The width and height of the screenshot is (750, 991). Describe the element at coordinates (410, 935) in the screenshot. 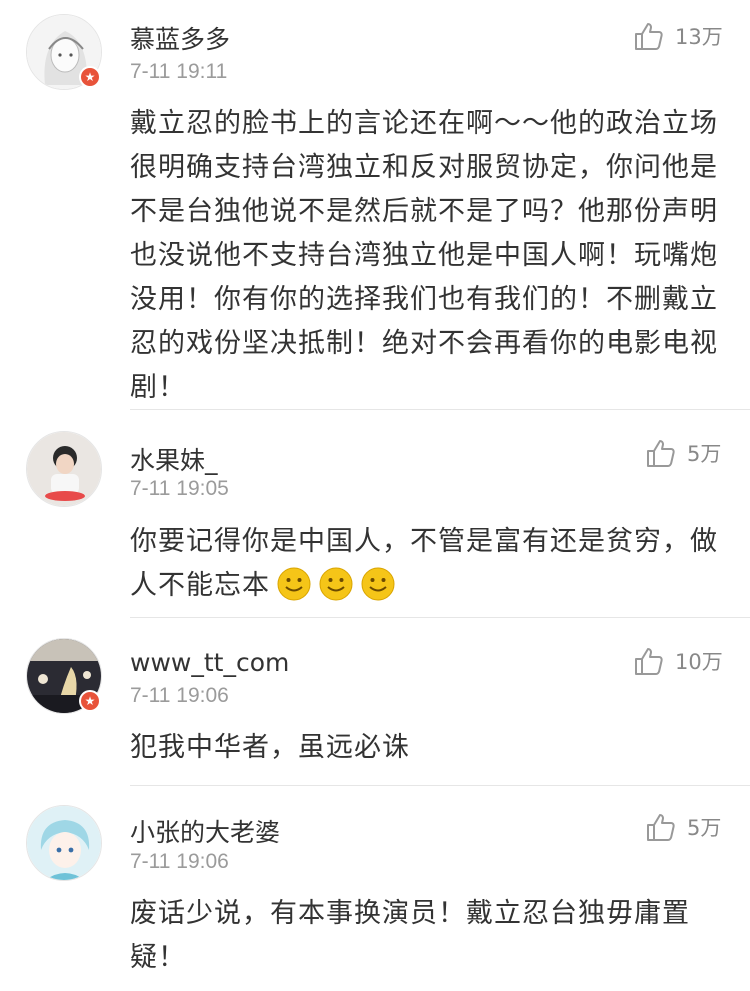

I see `comment-text: 废话少说，有本事换演员！戴立忍台独毋庸置疑！` at that location.